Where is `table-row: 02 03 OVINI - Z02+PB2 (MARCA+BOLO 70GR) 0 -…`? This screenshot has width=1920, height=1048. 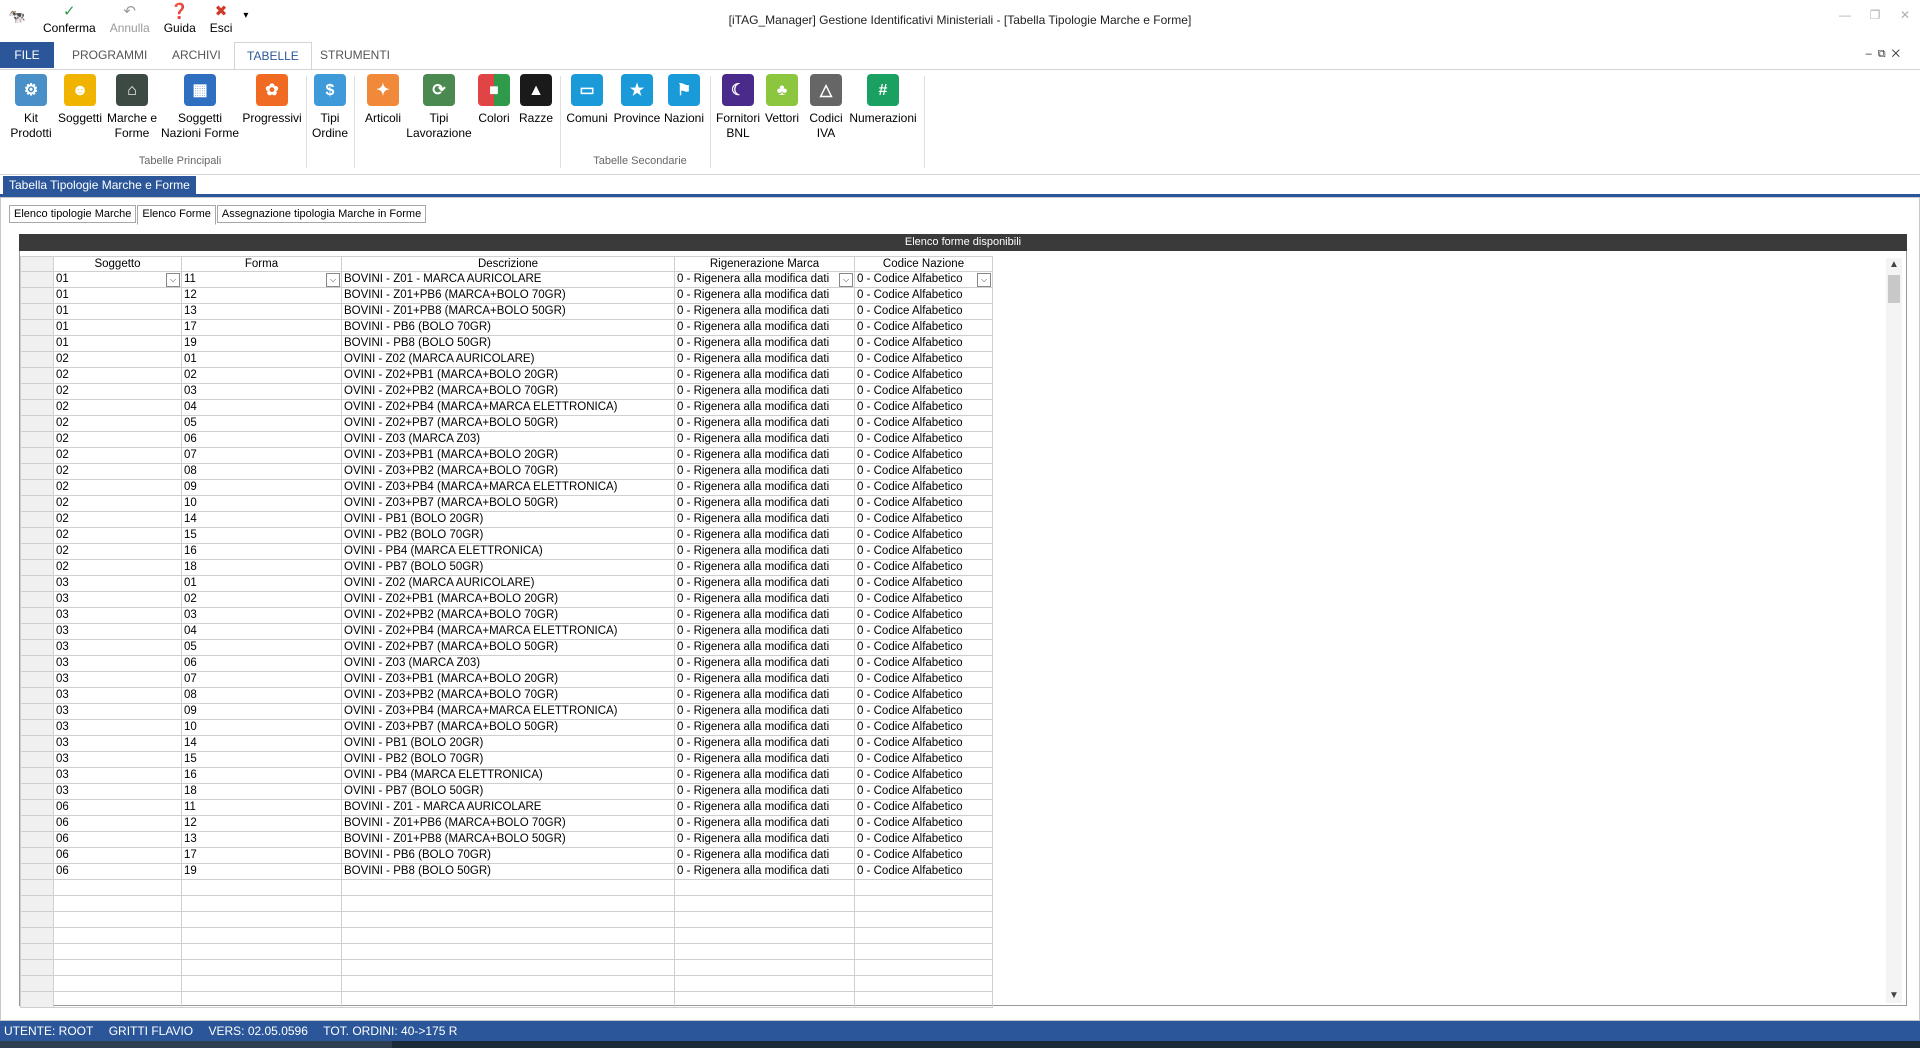 table-row: 02 03 OVINI - Z02+PB2 (MARCA+BOLO 70GR) 0 -… is located at coordinates (506, 391).